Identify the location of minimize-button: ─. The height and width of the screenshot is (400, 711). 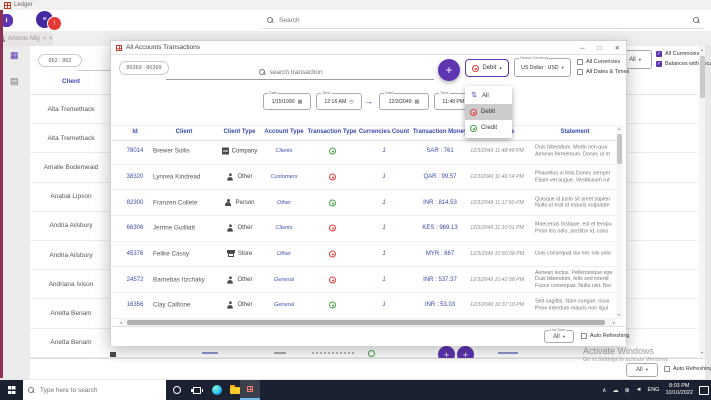
(582, 48).